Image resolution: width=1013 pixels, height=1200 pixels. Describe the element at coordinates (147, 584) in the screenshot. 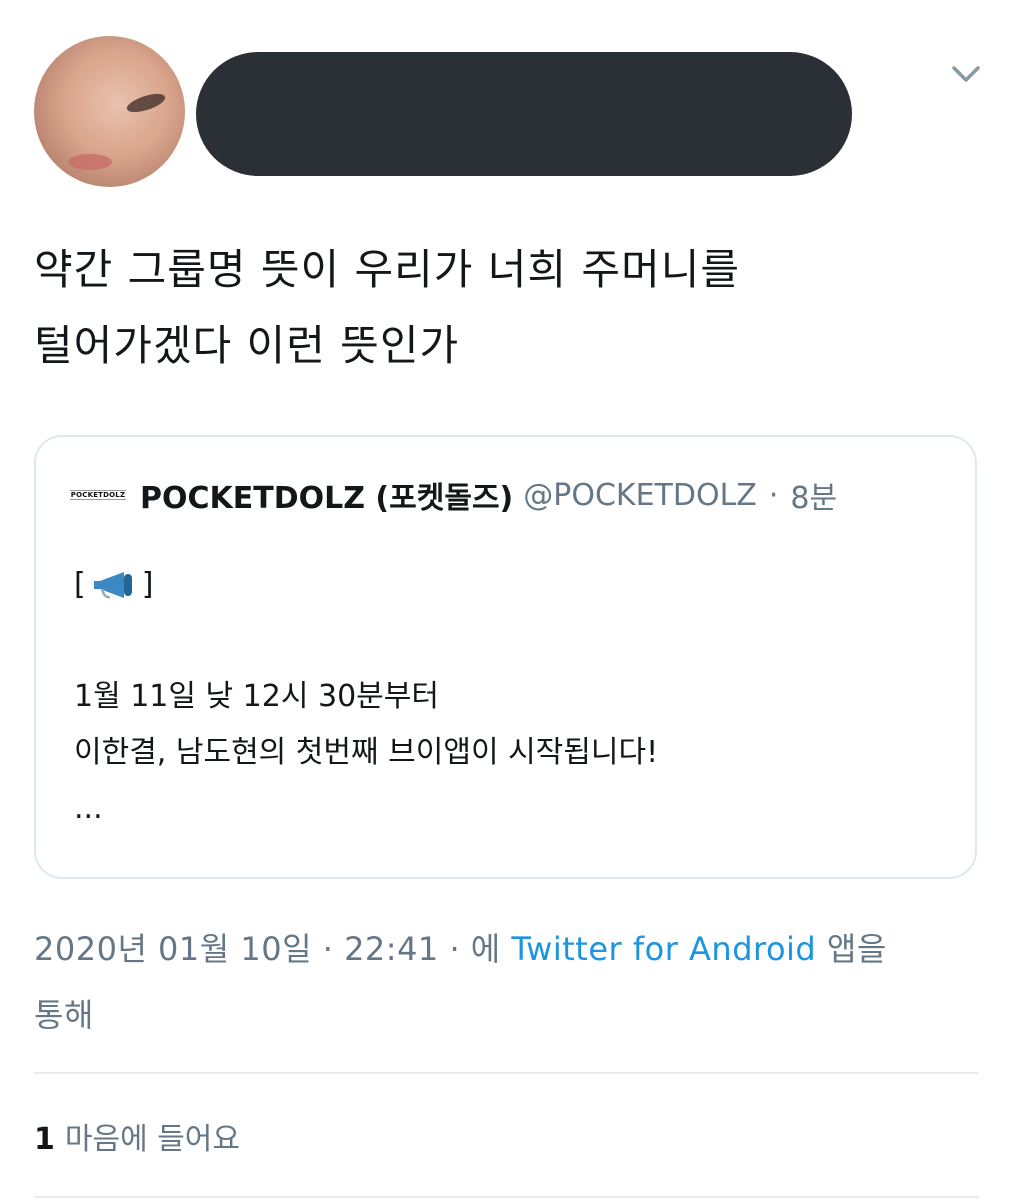

I see `bracket-close: ]` at that location.